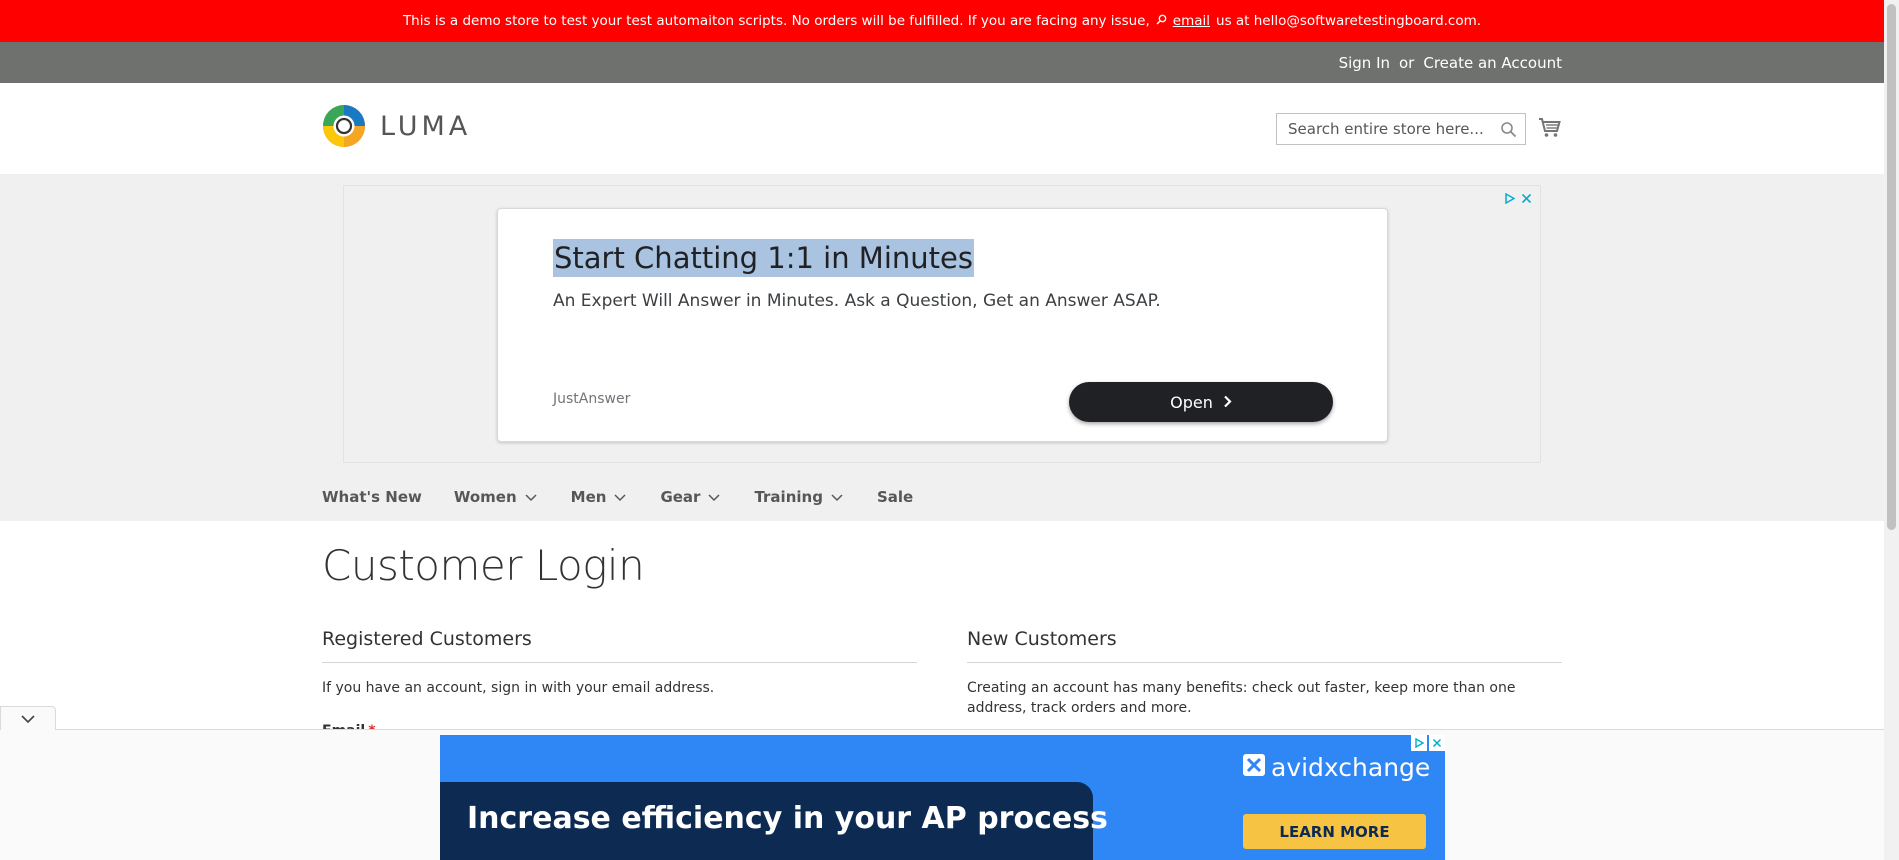 The image size is (1899, 860). What do you see at coordinates (1254, 767) in the screenshot?
I see `avidxchange-logo-icon` at bounding box center [1254, 767].